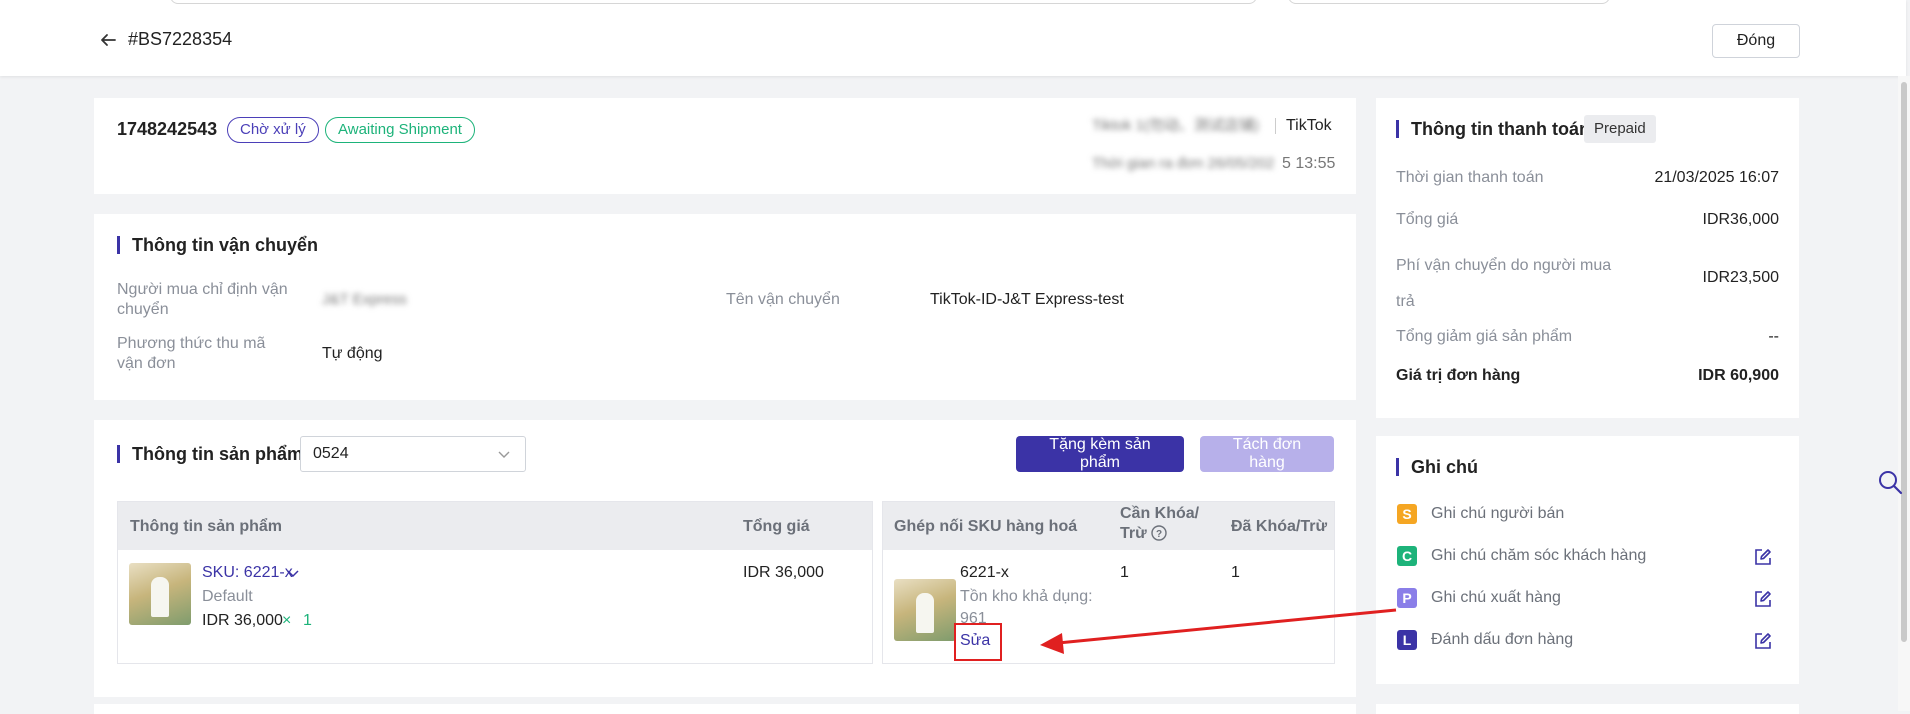  I want to click on seller-note-badge: S, so click(1407, 514).